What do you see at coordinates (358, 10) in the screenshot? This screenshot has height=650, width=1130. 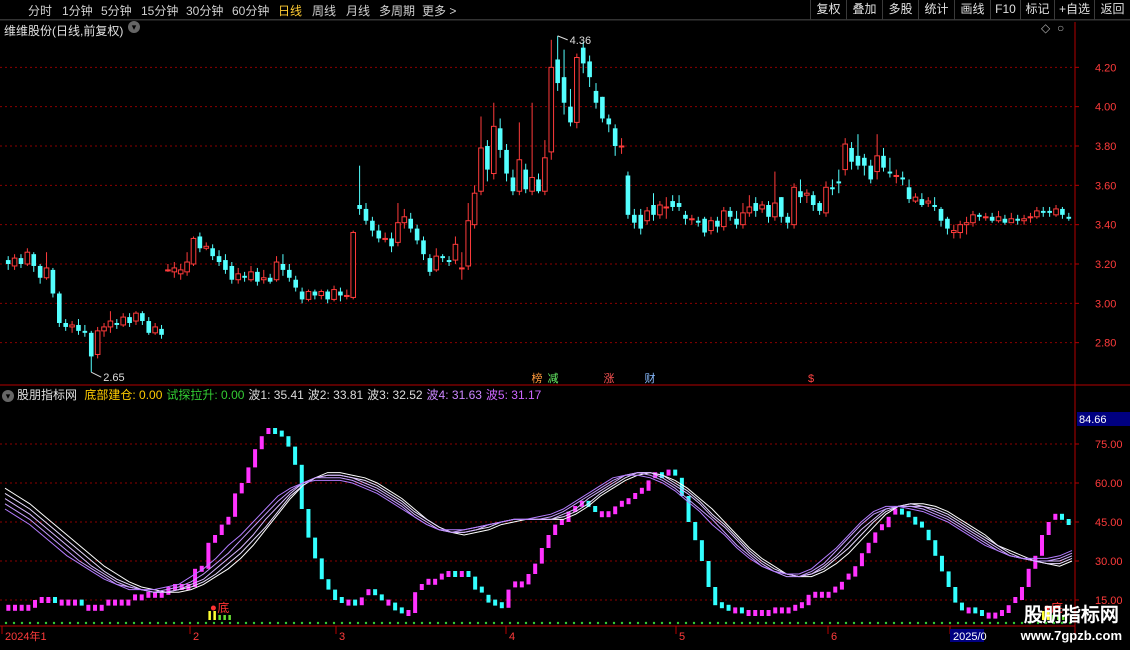 I see `timeframe-tab-8: 月线` at bounding box center [358, 10].